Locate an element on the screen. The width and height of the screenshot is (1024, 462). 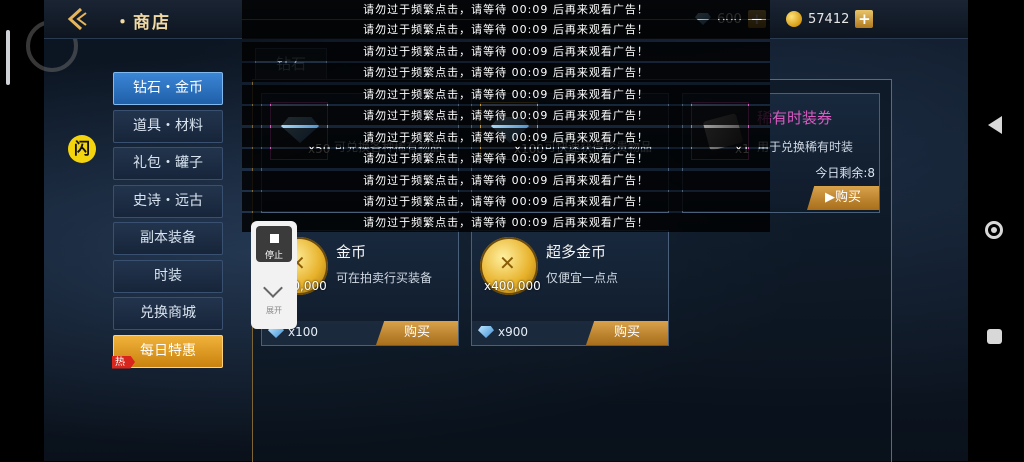
item-quantity: x400,000 is located at coordinates (512, 286).